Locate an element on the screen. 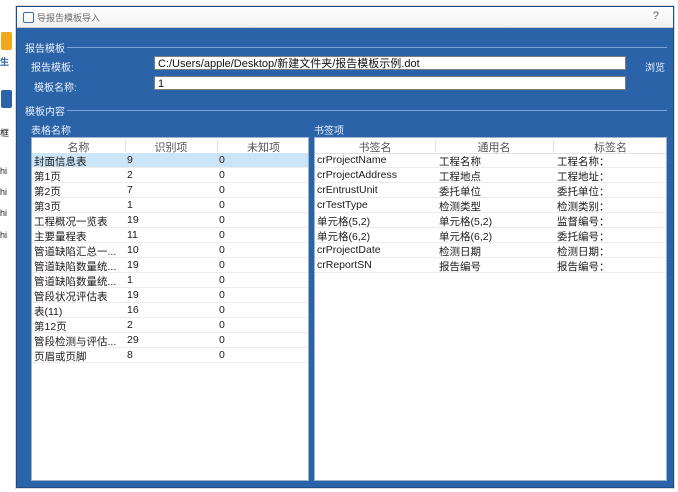 The height and width of the screenshot is (492, 678). cell-name: 表(11) is located at coordinates (48, 312).